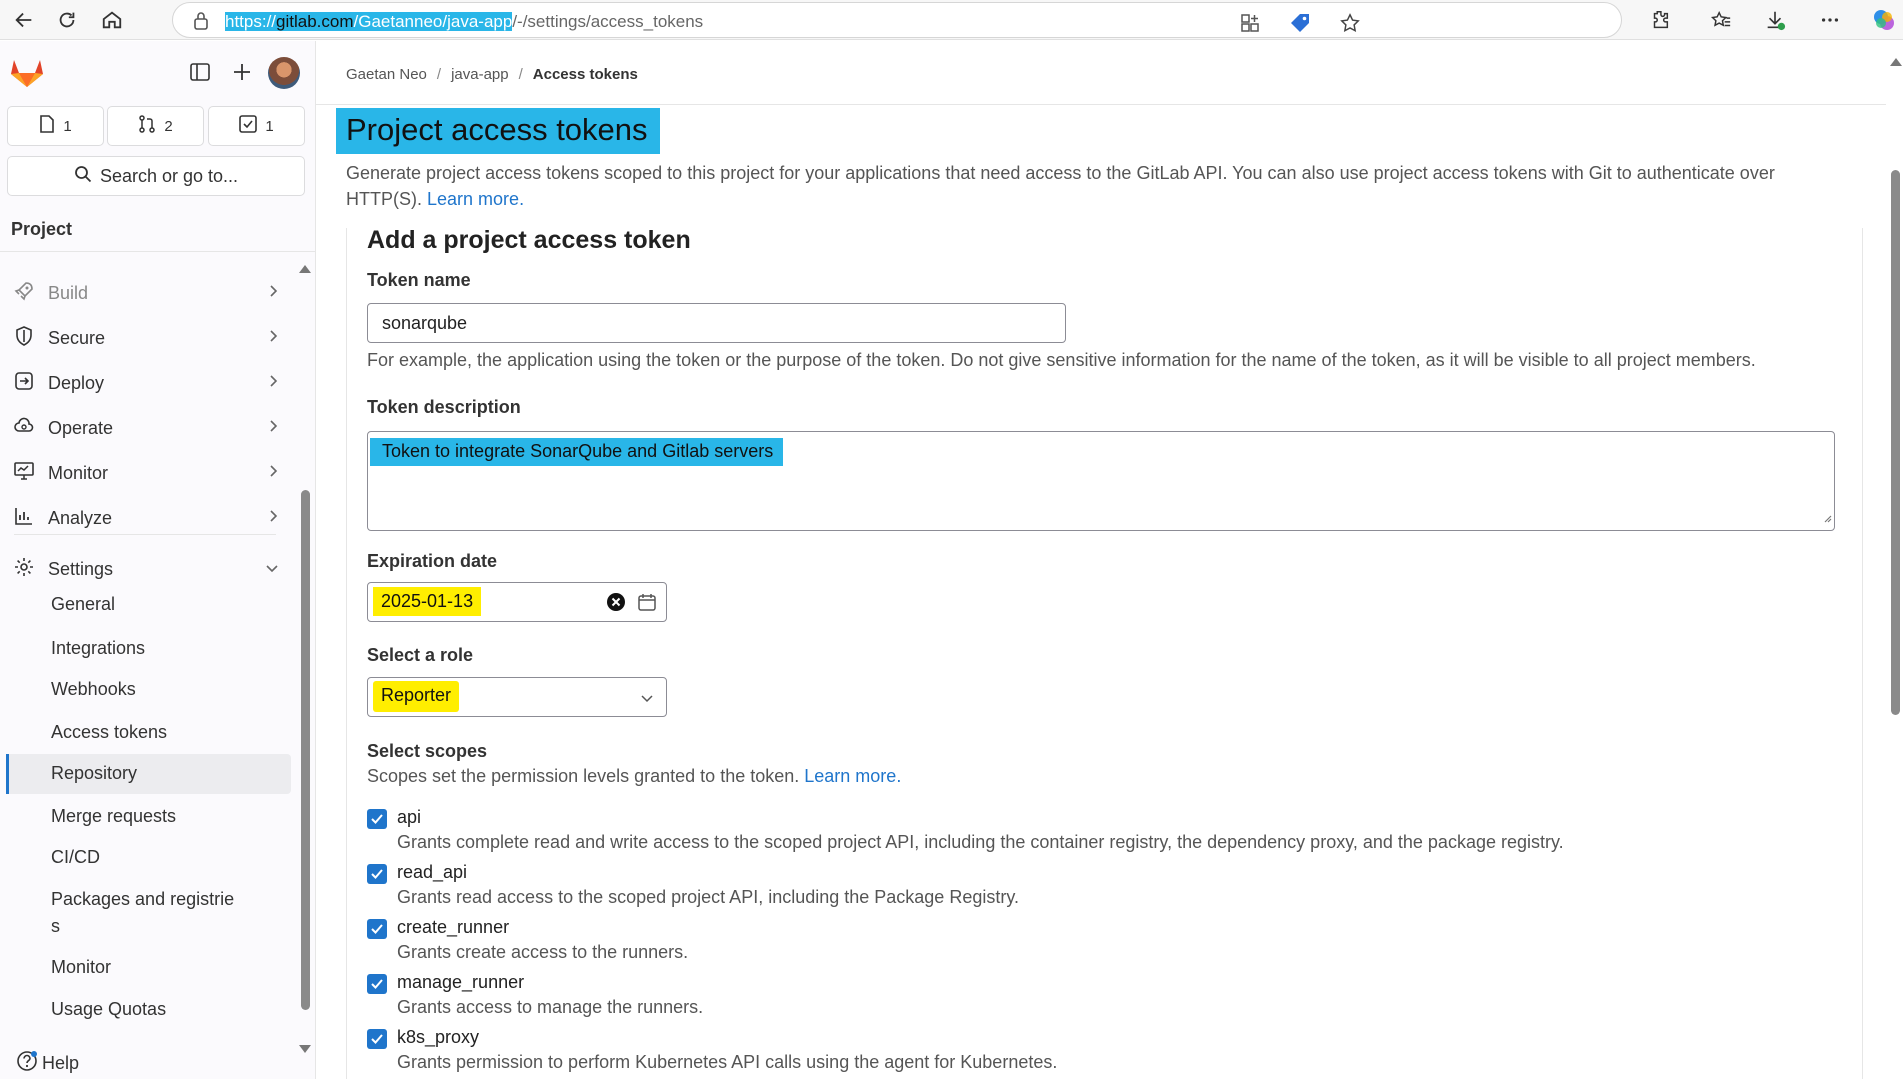 Image resolution: width=1903 pixels, height=1079 pixels. What do you see at coordinates (616, 604) in the screenshot?
I see `clear-icon` at bounding box center [616, 604].